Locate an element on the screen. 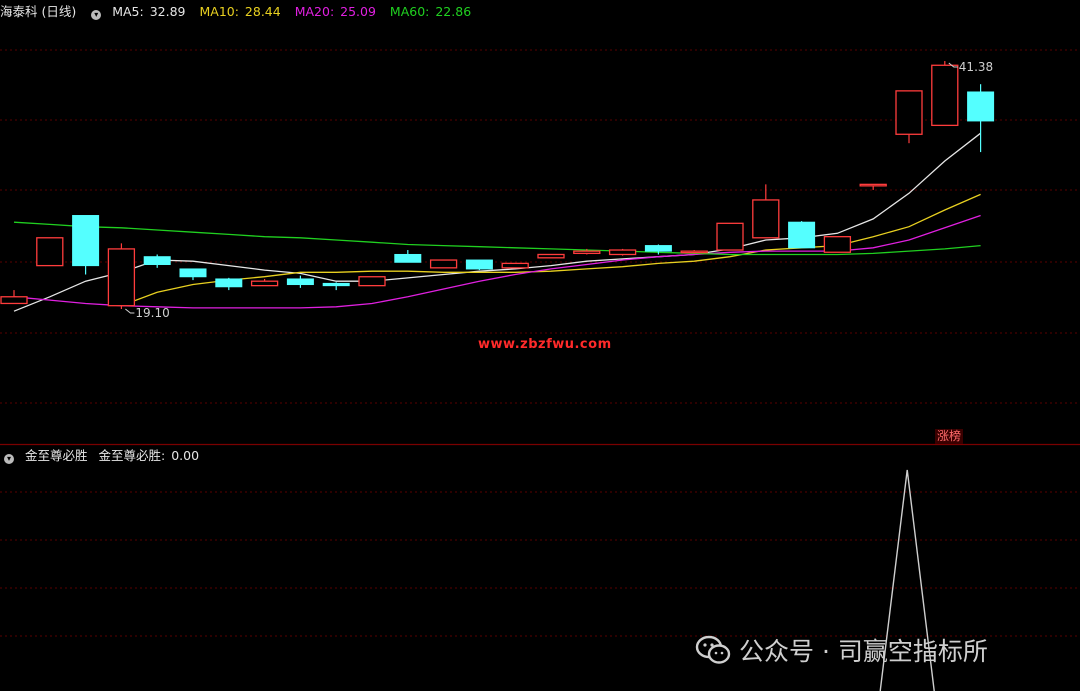 The width and height of the screenshot is (1080, 691). indicator-value: 0.00 is located at coordinates (185, 455).